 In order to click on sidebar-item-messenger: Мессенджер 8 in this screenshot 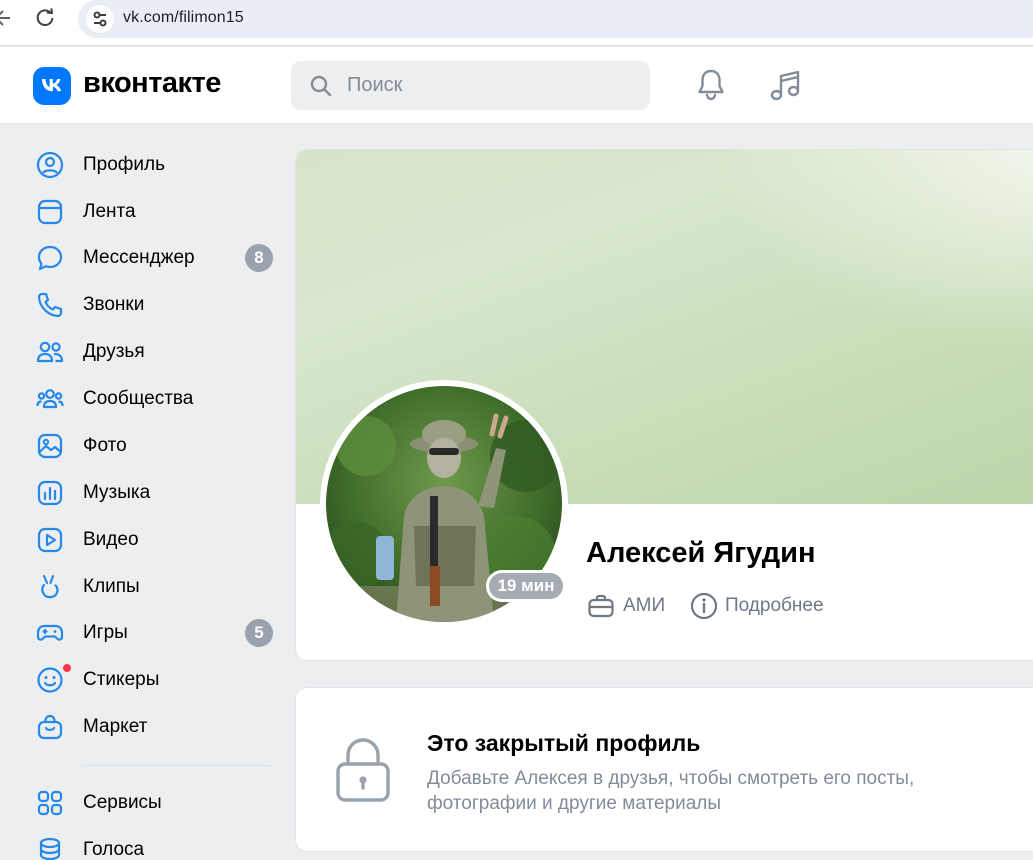, I will do `click(156, 258)`.